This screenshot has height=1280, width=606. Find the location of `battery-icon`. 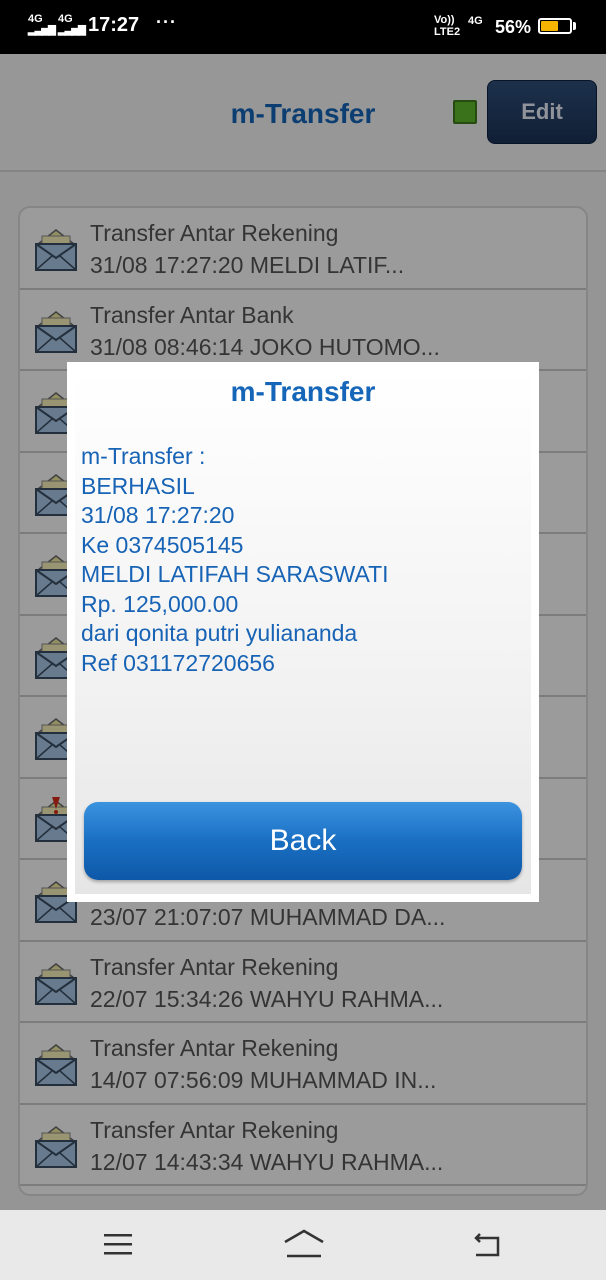

battery-icon is located at coordinates (555, 26).